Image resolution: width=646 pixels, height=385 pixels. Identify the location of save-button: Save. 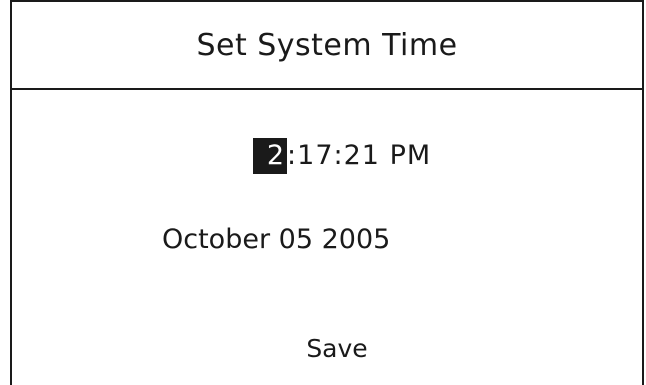
(327, 349).